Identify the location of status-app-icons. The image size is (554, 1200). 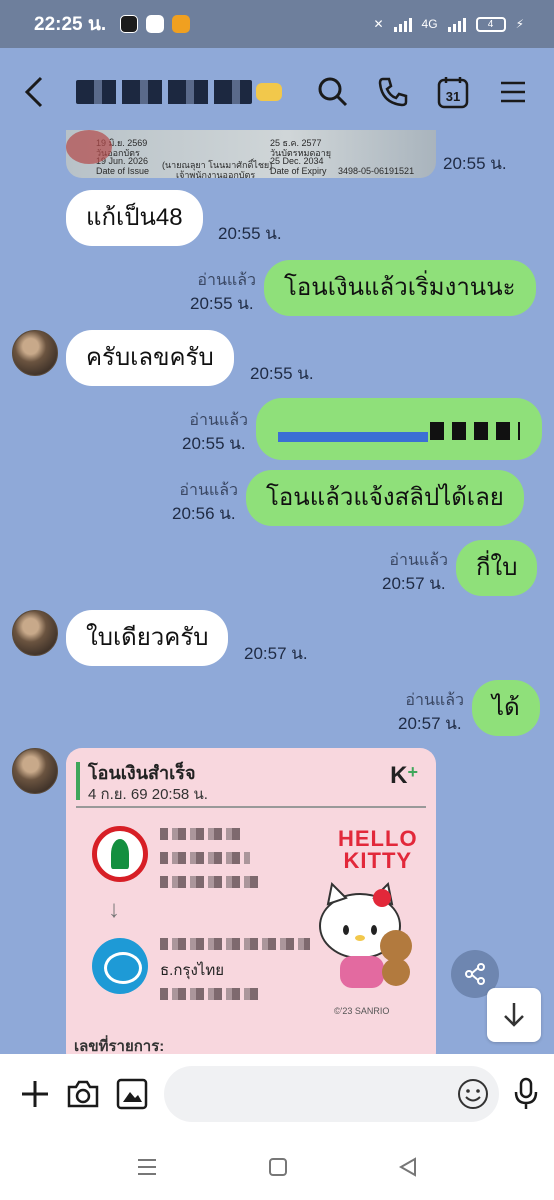
(155, 24).